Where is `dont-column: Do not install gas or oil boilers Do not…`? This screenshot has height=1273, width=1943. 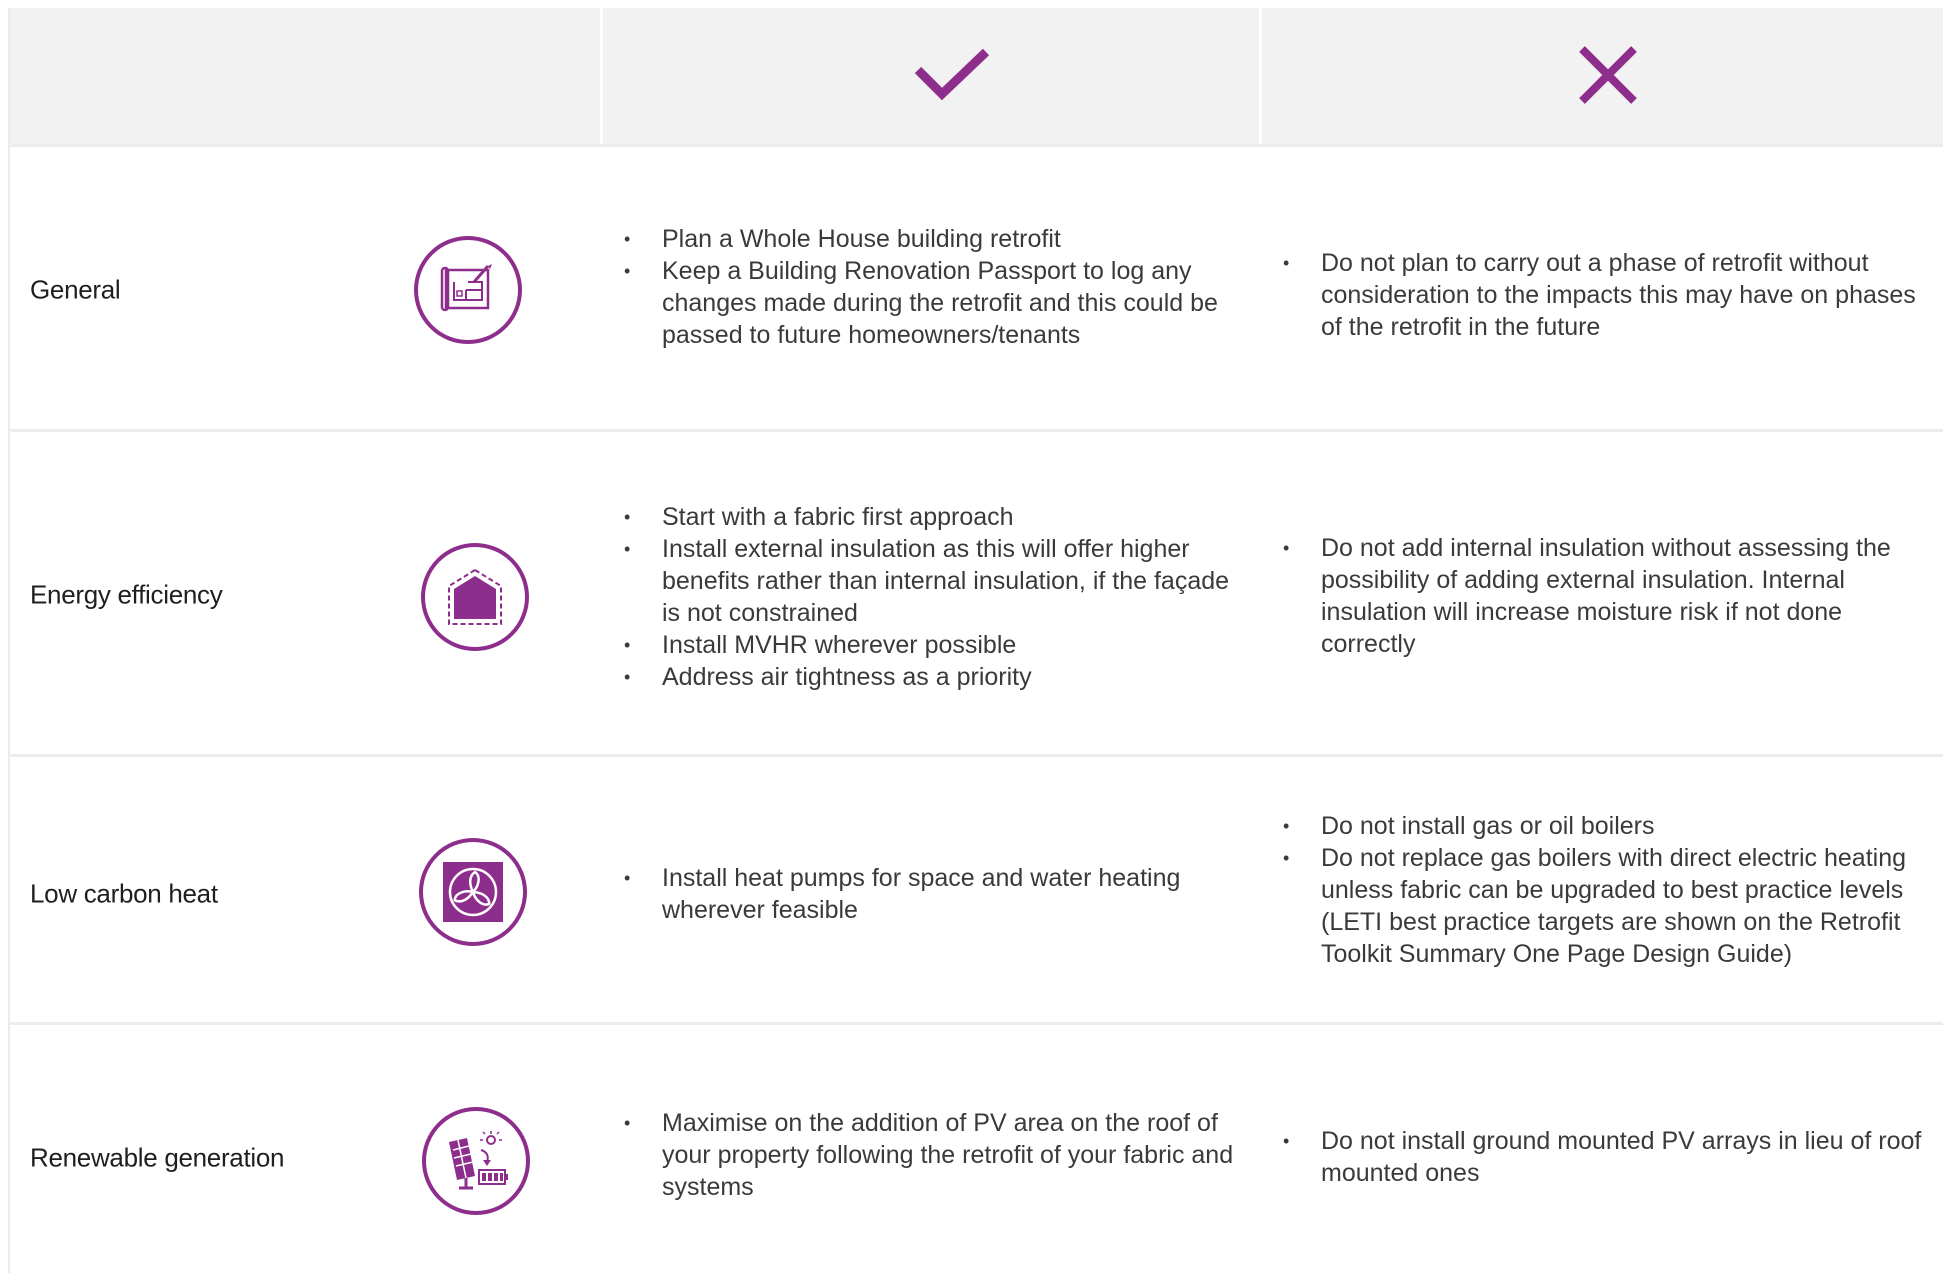 dont-column: Do not install gas or oil boilers Do not… is located at coordinates (1611, 890).